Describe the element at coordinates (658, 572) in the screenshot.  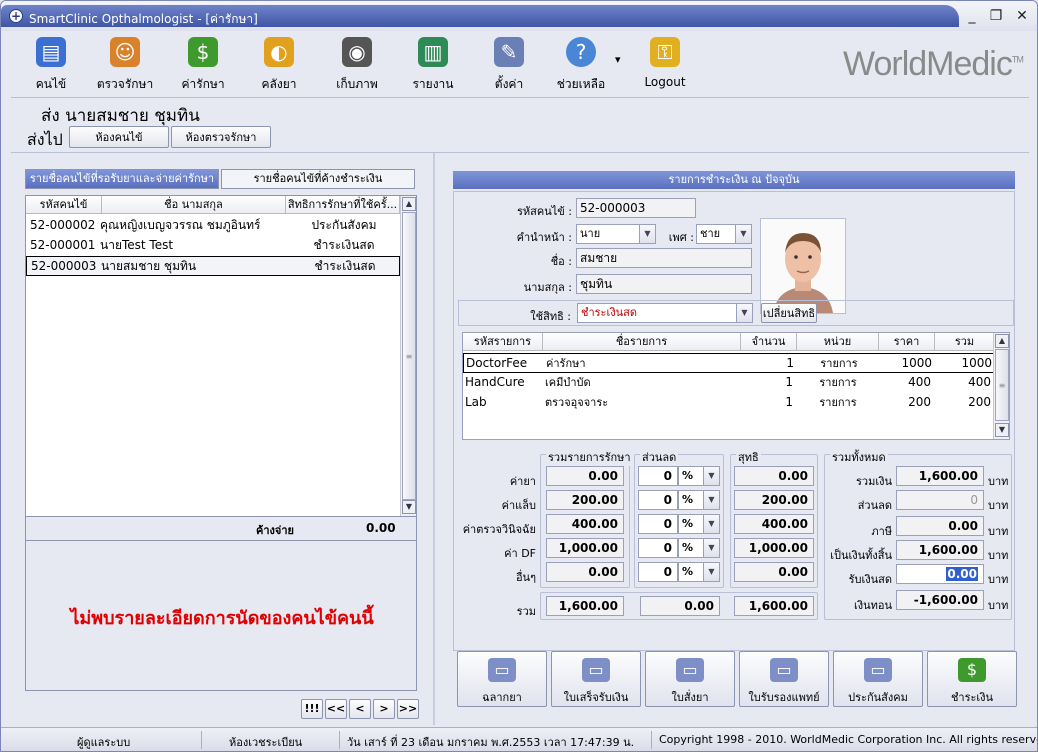
I see `other-fee-discount: 0` at that location.